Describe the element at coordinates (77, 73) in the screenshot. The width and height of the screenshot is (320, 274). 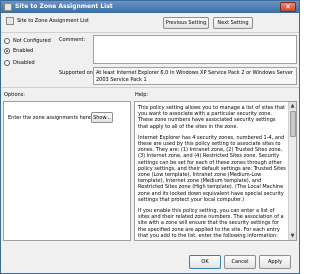
I see `supported-on-label: Supported on:` at that location.